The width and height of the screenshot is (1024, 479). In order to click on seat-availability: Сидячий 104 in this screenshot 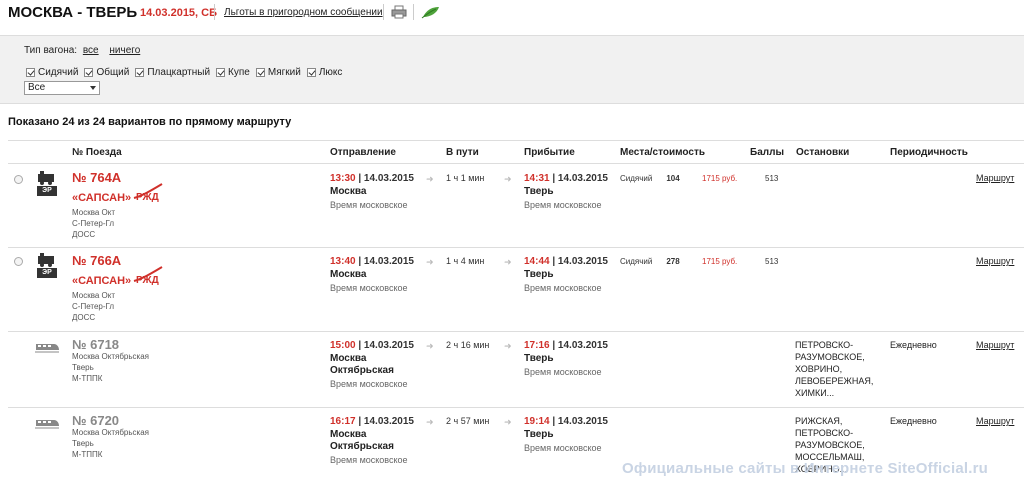, I will do `click(650, 178)`.